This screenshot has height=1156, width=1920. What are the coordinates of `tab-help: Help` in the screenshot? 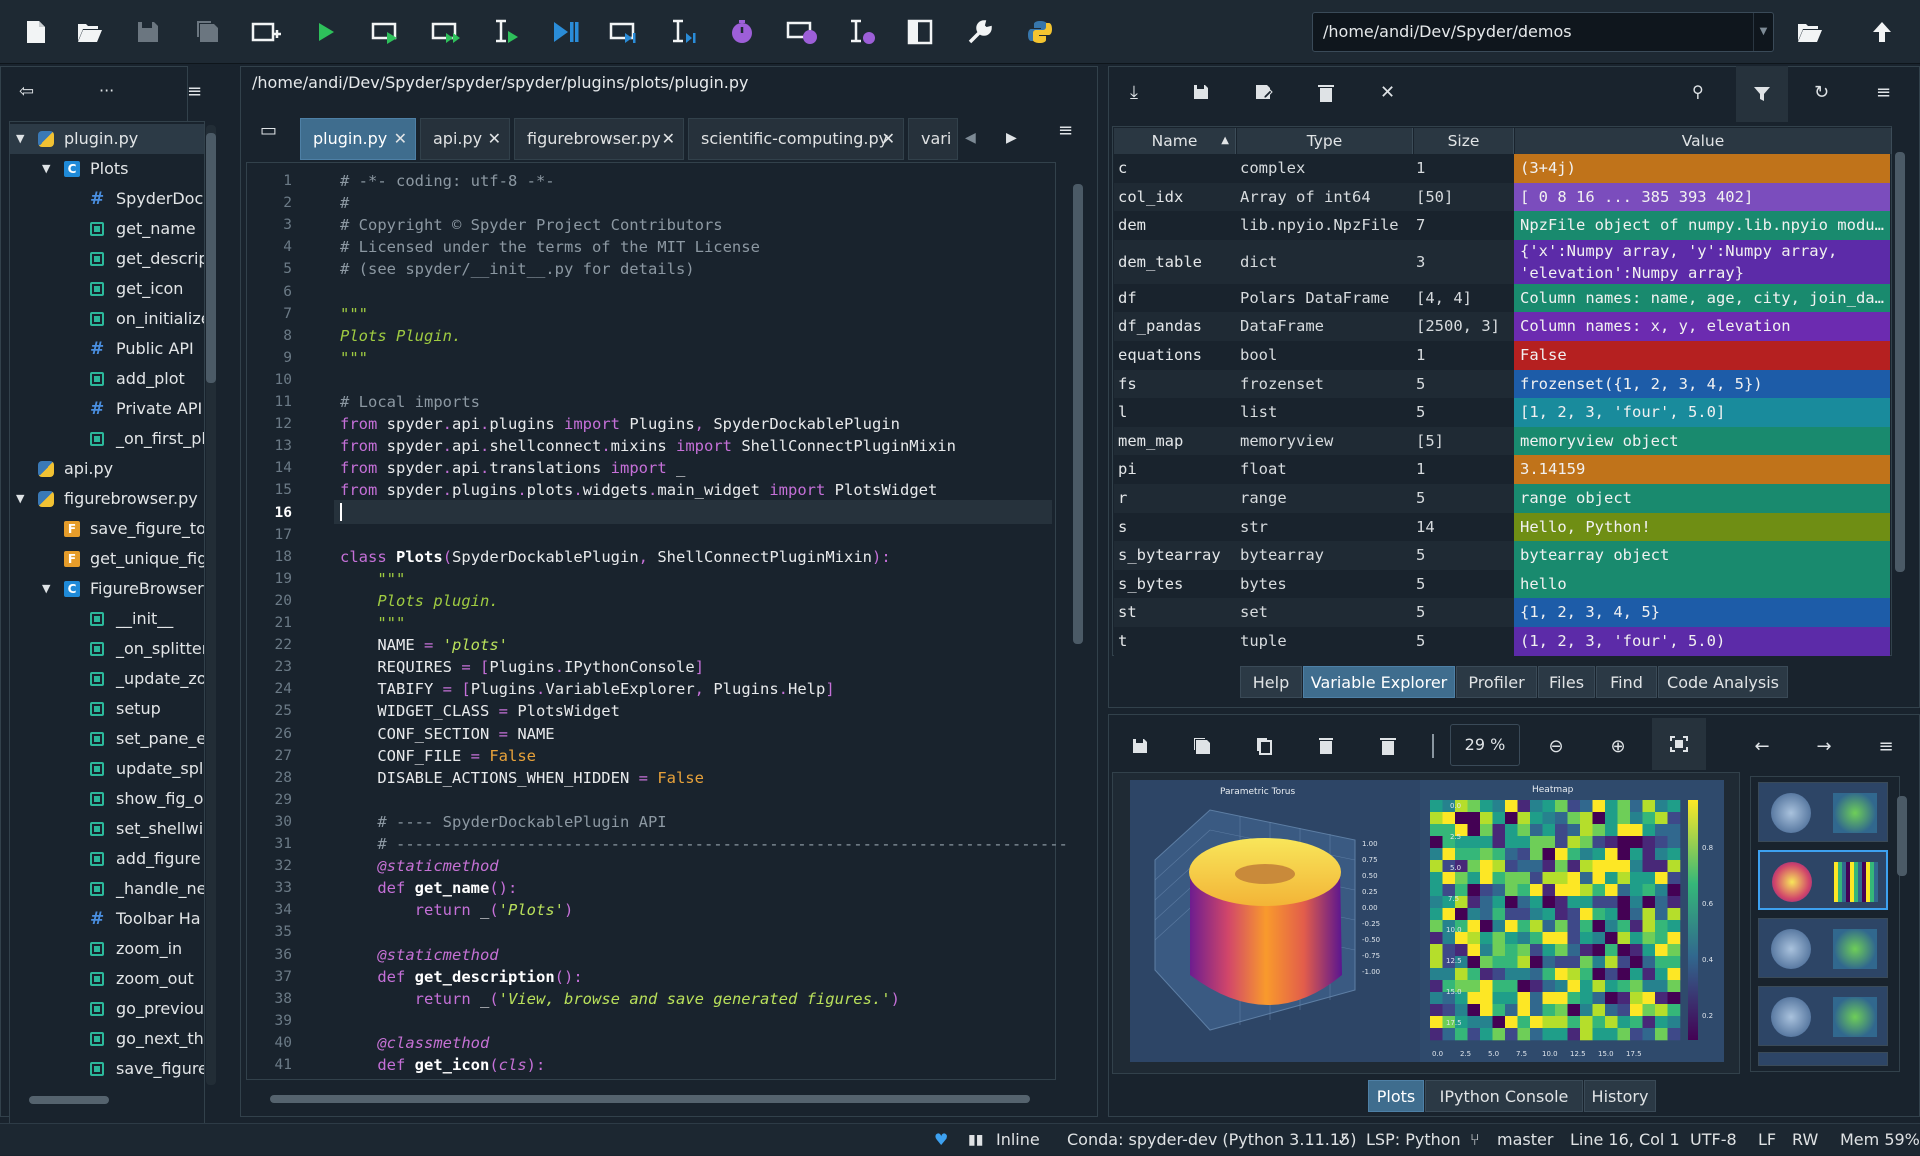 It's located at (1271, 682).